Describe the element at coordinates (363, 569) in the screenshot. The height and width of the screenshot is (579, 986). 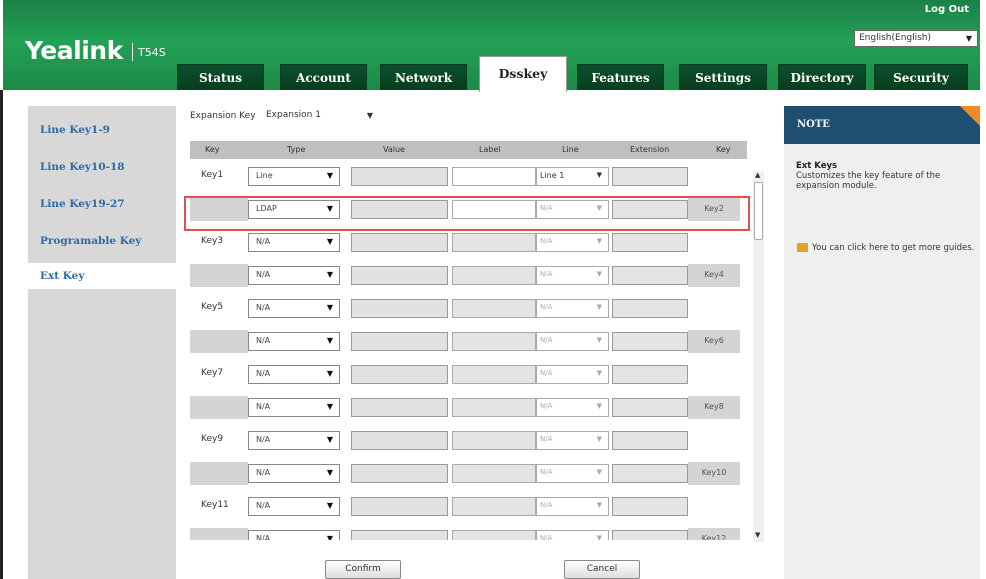
I see `confirm-button: Confirm` at that location.